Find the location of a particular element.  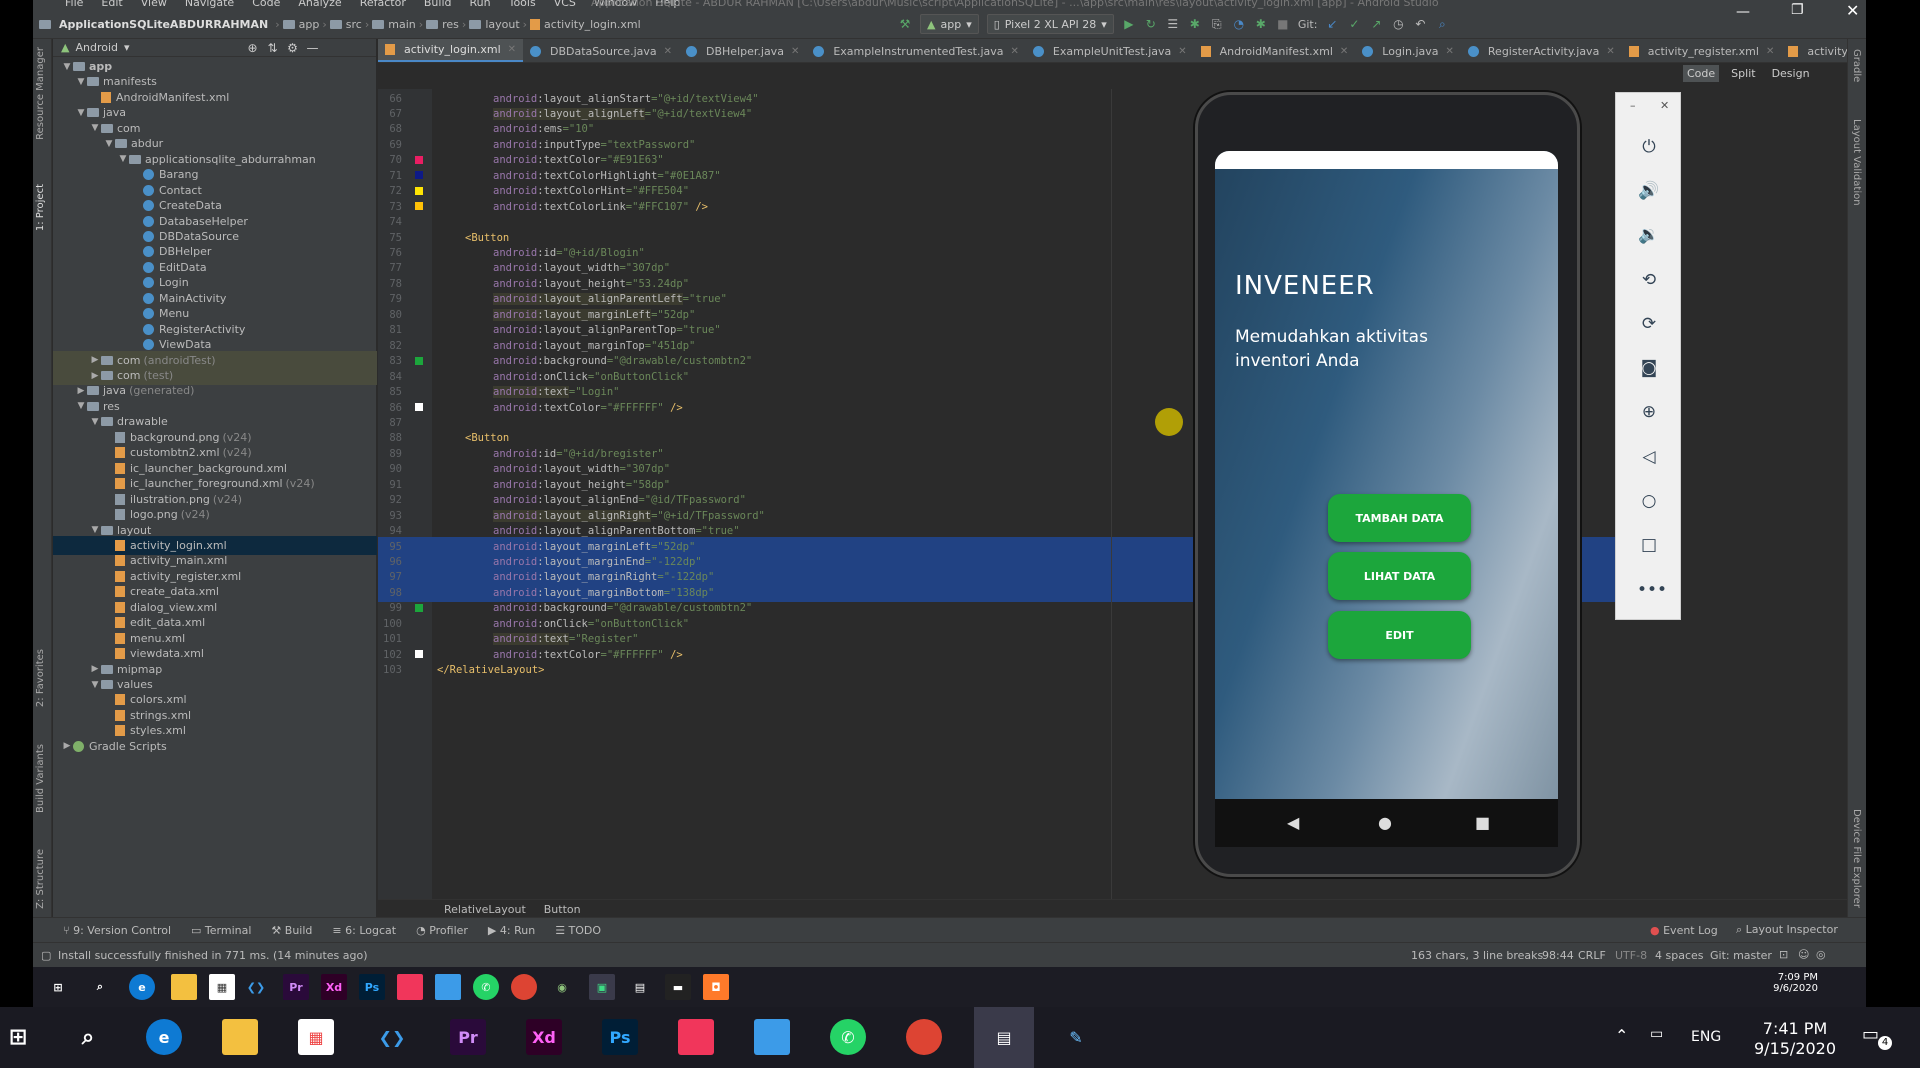

editor-tab: activity_main.xml✕ is located at coordinates (1814, 50).